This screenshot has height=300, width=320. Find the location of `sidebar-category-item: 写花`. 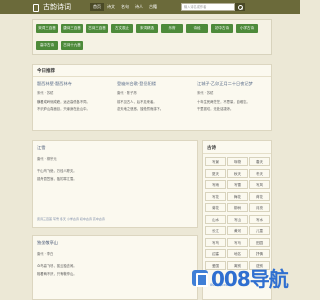

sidebar-category-item: 写花 is located at coordinates (215, 196).